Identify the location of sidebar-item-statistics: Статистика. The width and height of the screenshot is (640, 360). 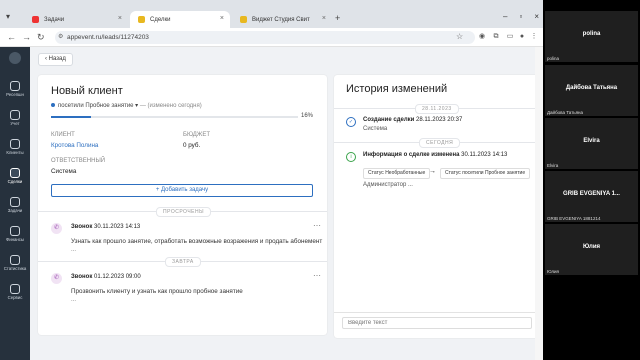
(15, 263).